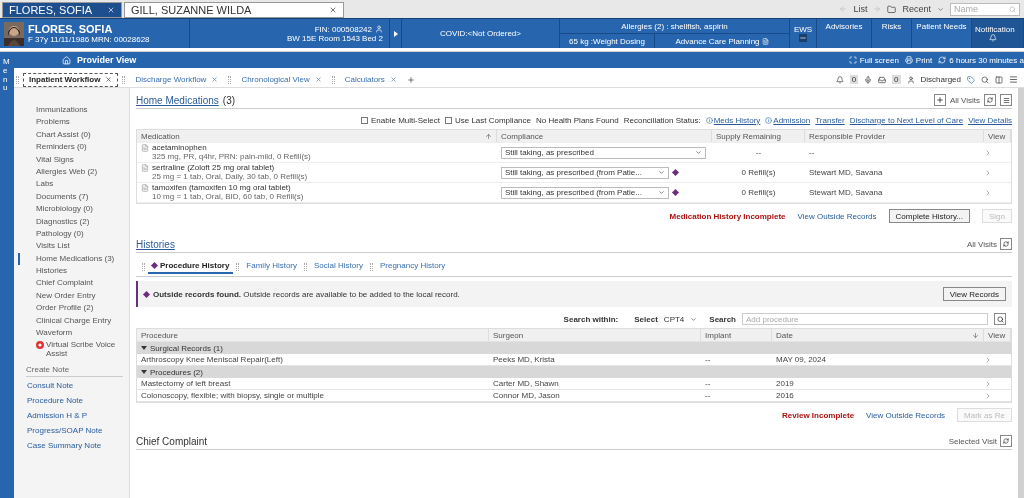 This screenshot has width=1024, height=498. I want to click on sidebar-item: Pathology (0), so click(73, 234).